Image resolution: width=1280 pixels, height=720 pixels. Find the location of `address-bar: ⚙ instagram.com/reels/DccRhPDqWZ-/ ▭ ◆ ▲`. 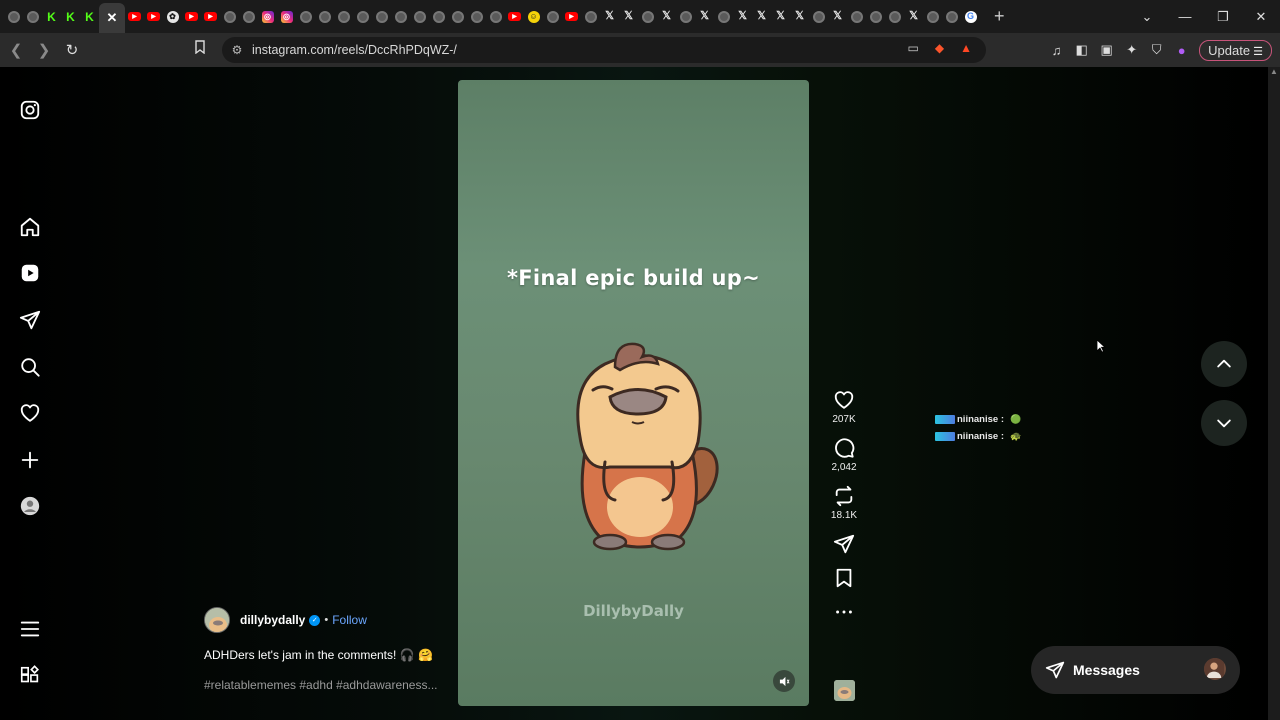

address-bar: ⚙ instagram.com/reels/DccRhPDqWZ-/ ▭ ◆ ▲ is located at coordinates (604, 50).